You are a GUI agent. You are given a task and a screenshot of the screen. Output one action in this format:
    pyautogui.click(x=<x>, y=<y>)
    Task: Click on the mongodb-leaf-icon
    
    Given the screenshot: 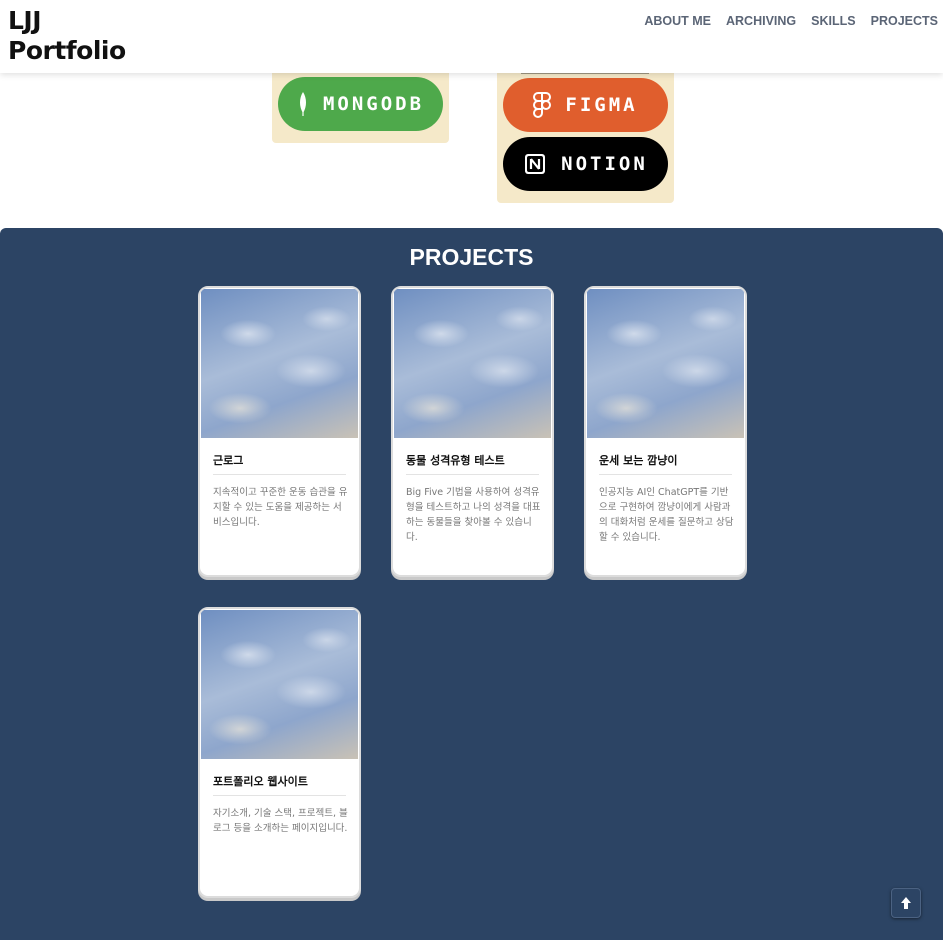 What is the action you would take?
    pyautogui.click(x=302, y=104)
    